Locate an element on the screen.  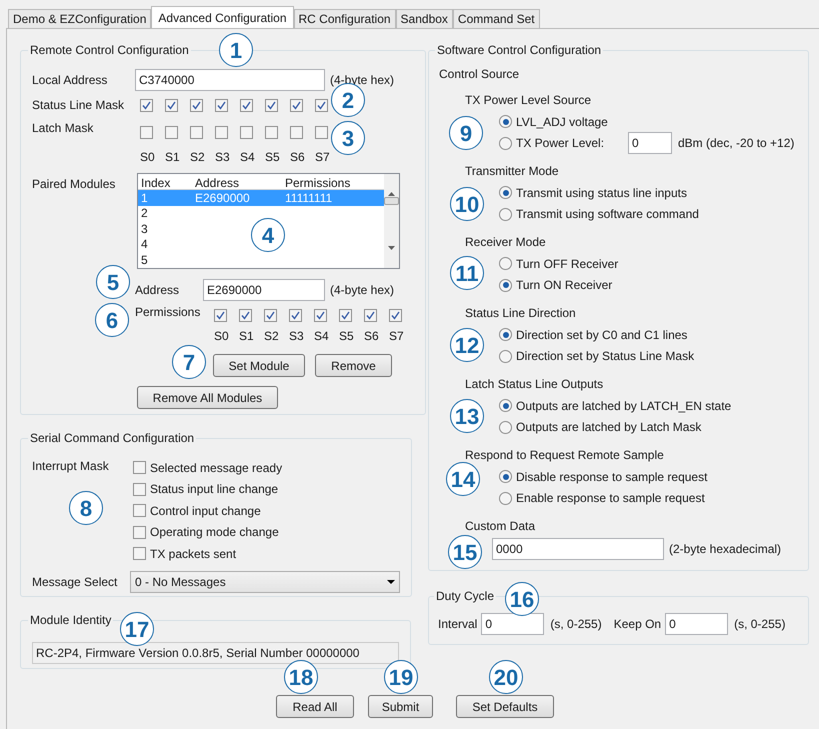
callout-number: 11 is located at coordinates (467, 273).